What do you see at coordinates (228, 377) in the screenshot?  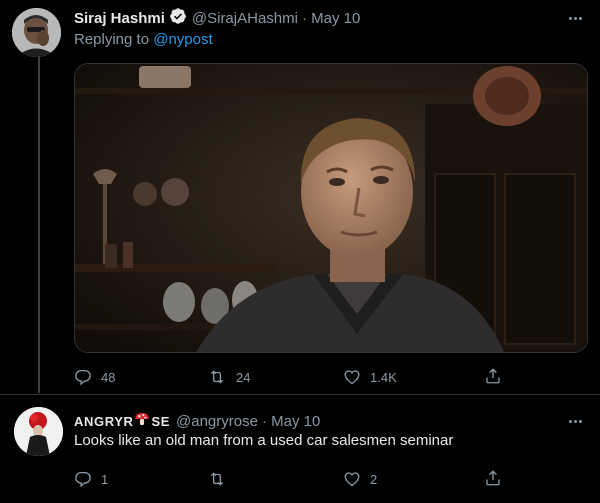 I see `retweet-button: 24` at bounding box center [228, 377].